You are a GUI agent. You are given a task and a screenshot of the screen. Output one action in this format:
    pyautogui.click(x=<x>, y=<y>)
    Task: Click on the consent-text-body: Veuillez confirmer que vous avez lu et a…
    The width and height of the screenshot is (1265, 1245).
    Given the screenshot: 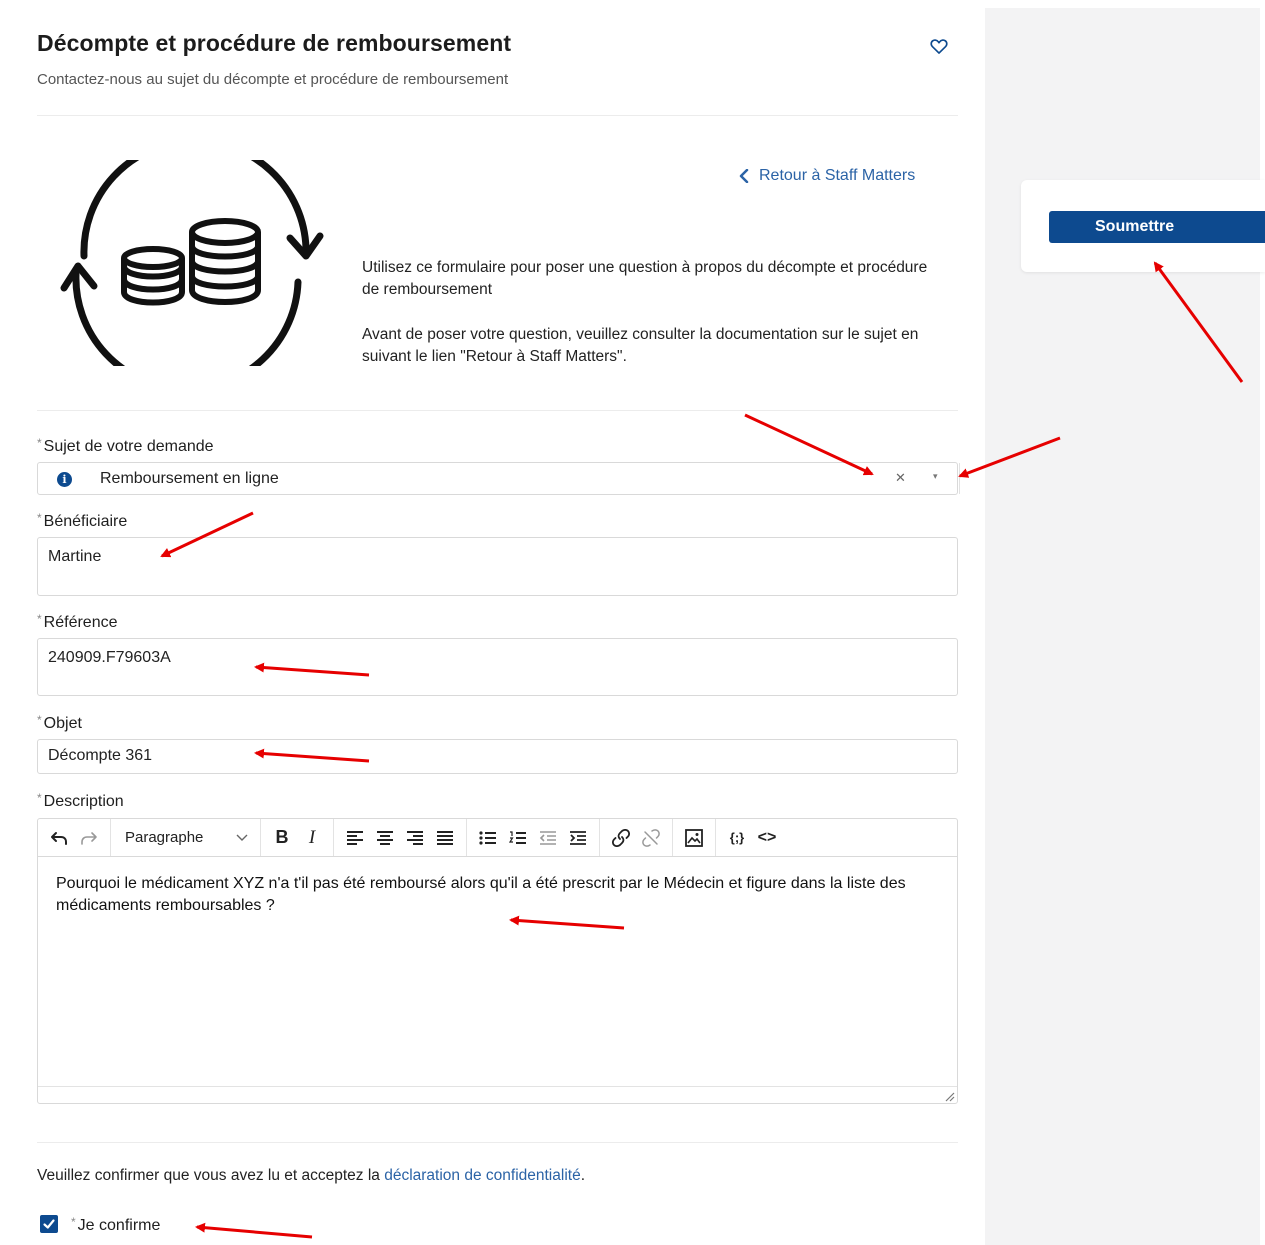 What is the action you would take?
    pyautogui.click(x=211, y=1175)
    